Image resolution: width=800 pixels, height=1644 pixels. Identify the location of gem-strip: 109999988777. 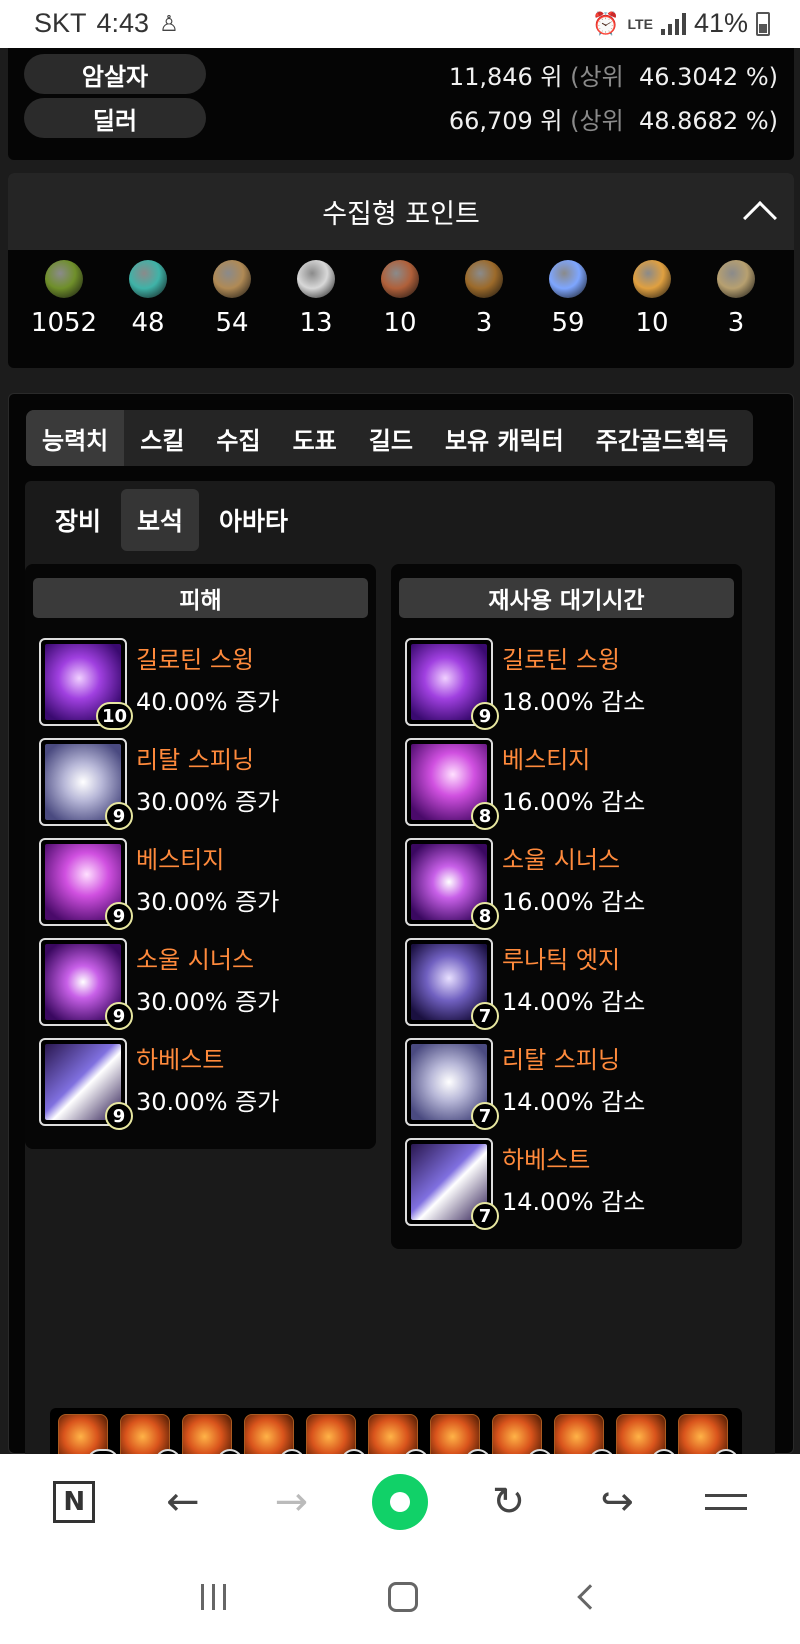
(396, 1431).